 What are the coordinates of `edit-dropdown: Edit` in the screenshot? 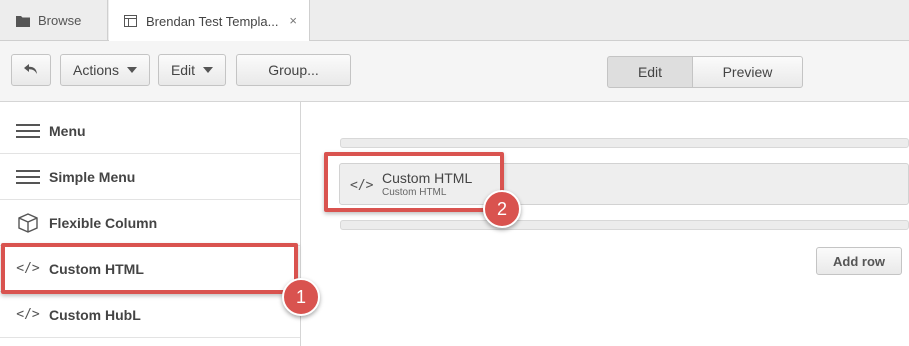 It's located at (192, 70).